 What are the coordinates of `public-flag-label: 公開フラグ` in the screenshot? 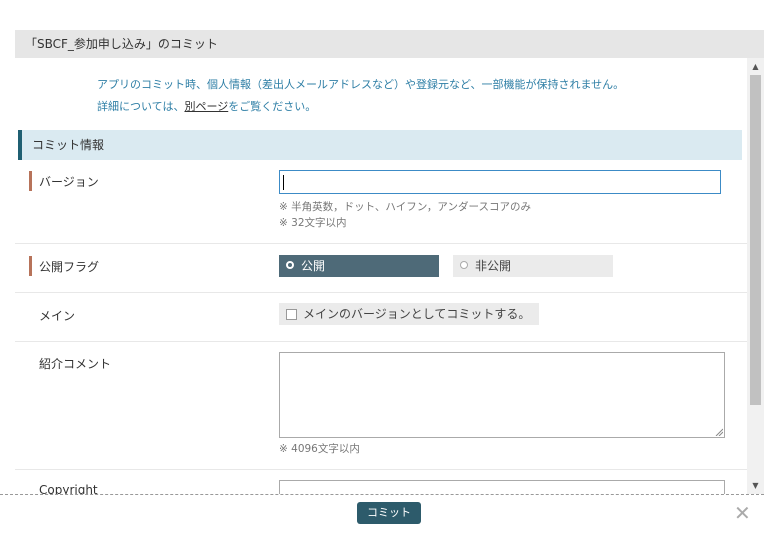 It's located at (69, 267).